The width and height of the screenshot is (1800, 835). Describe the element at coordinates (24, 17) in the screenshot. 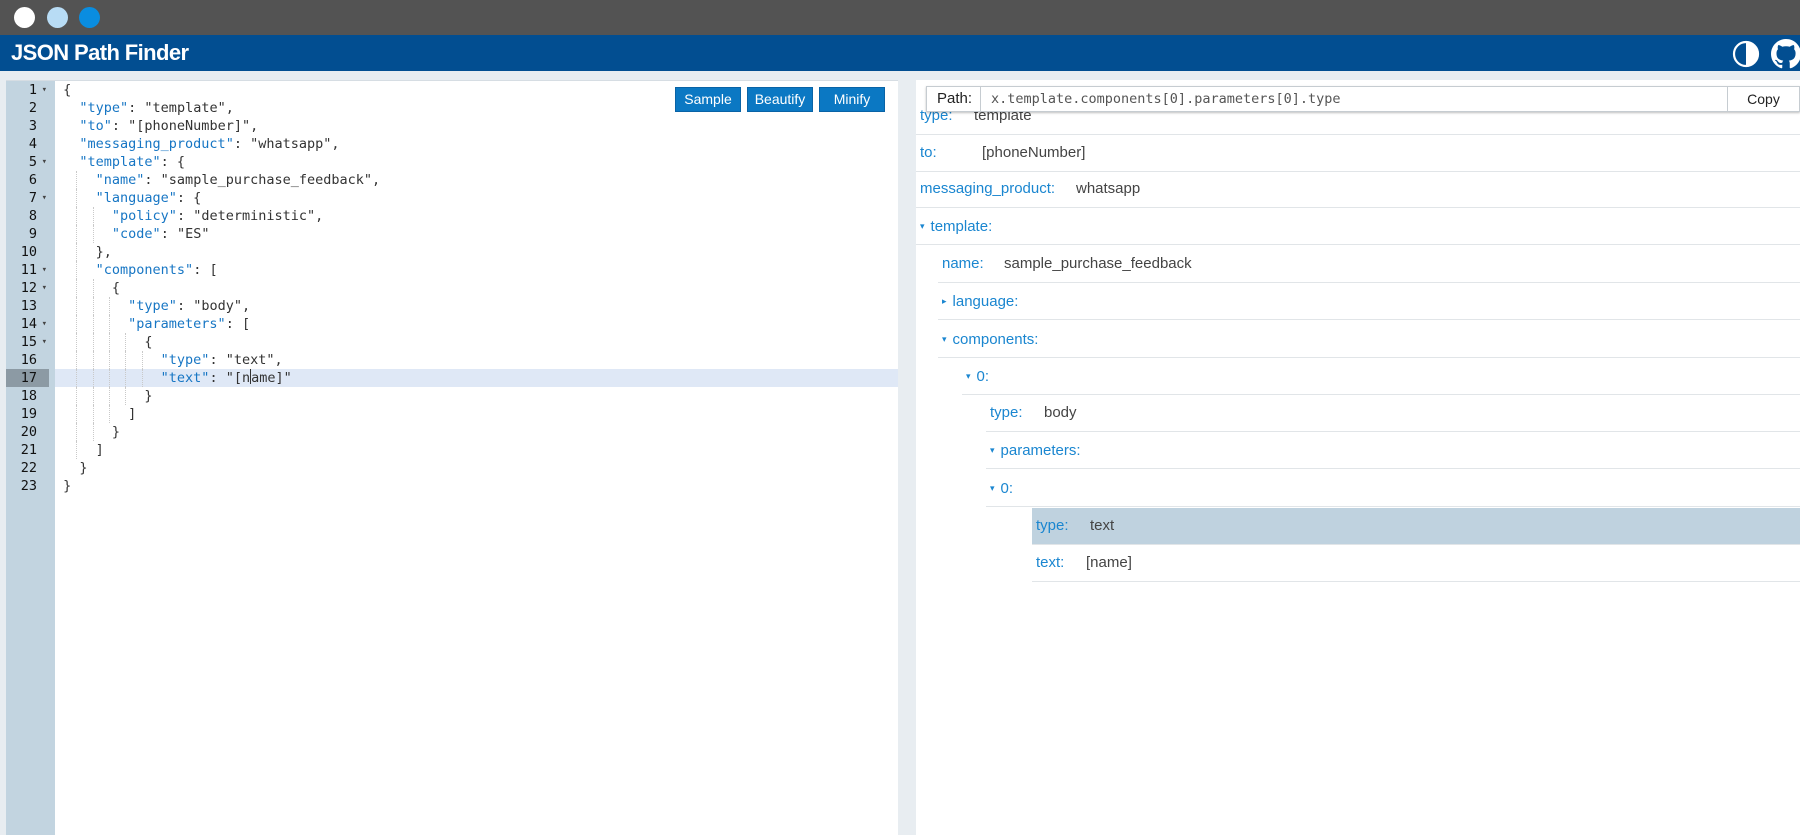

I see `window-close-dot` at that location.